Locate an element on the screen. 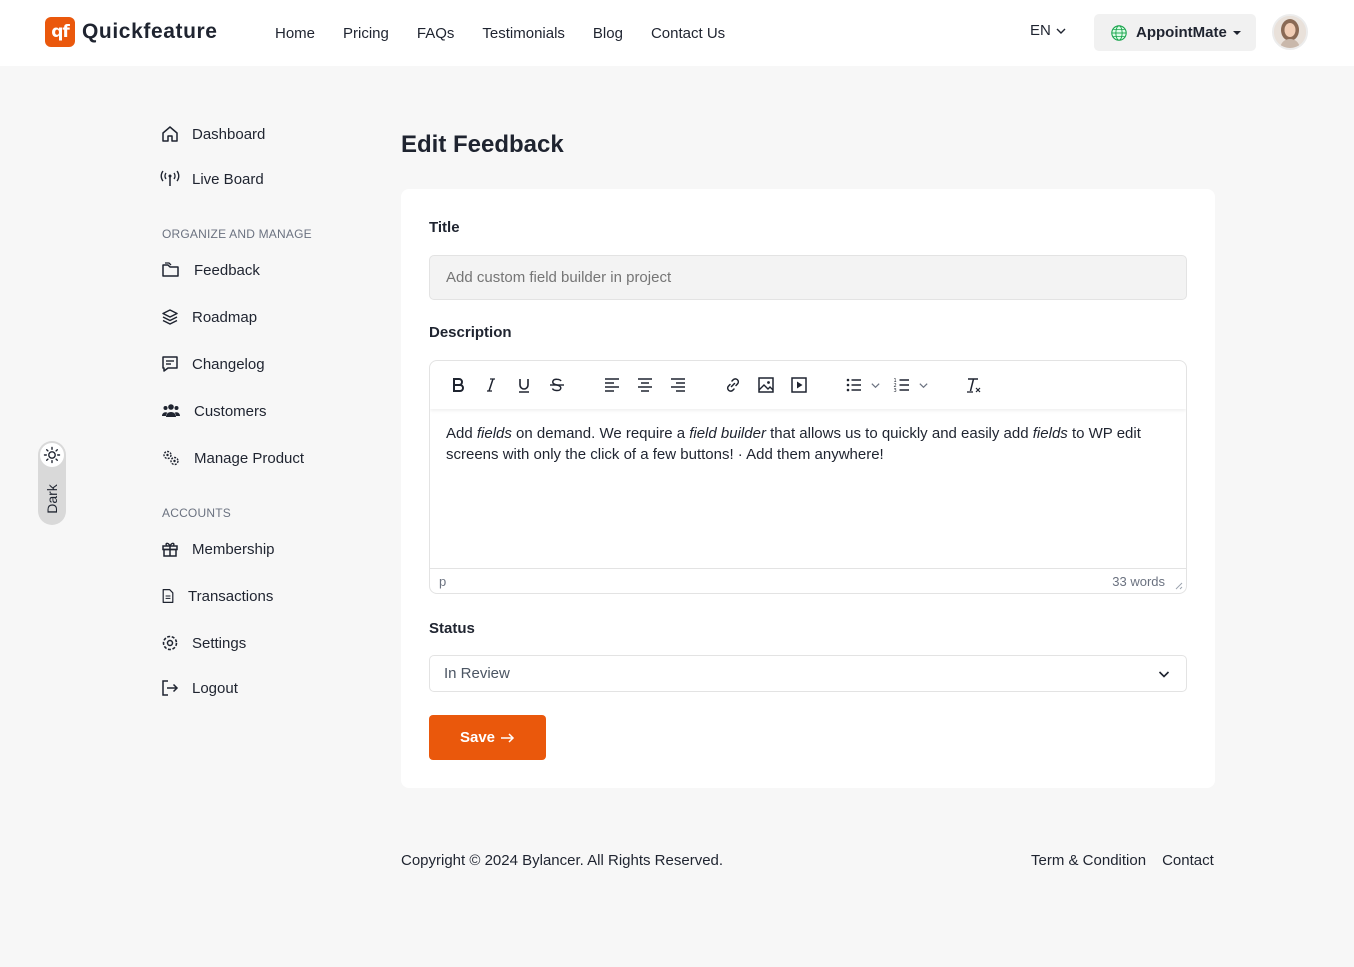 Image resolution: width=1354 pixels, height=967 pixels. image-icon is located at coordinates (766, 385).